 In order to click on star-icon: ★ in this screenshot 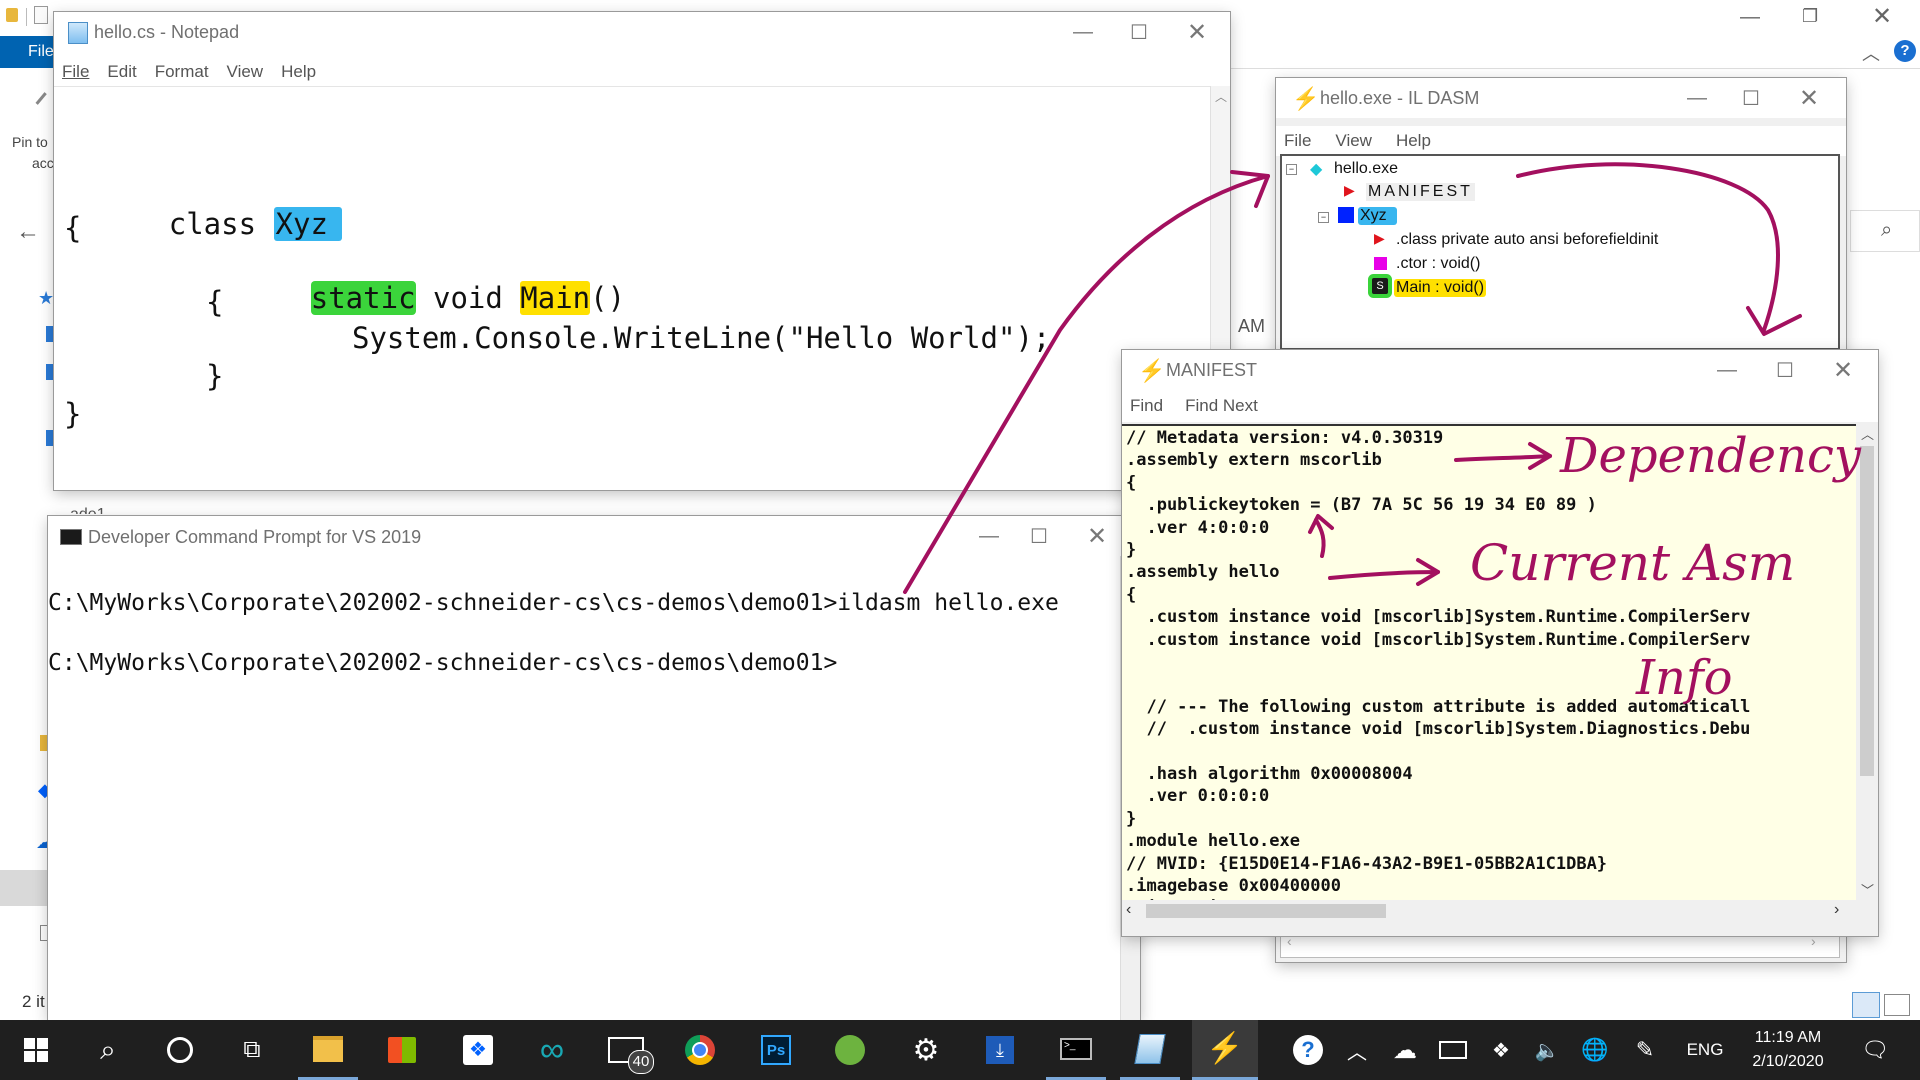, I will do `click(46, 298)`.